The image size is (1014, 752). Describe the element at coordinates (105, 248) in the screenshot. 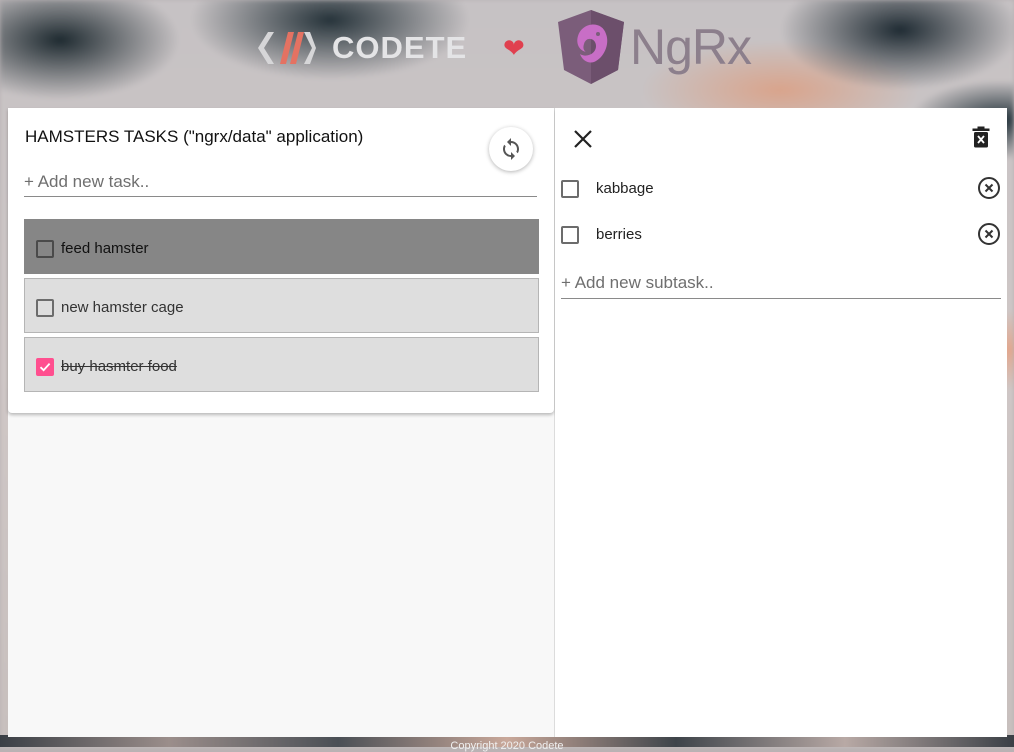

I see `task-label: feed hamster` at that location.